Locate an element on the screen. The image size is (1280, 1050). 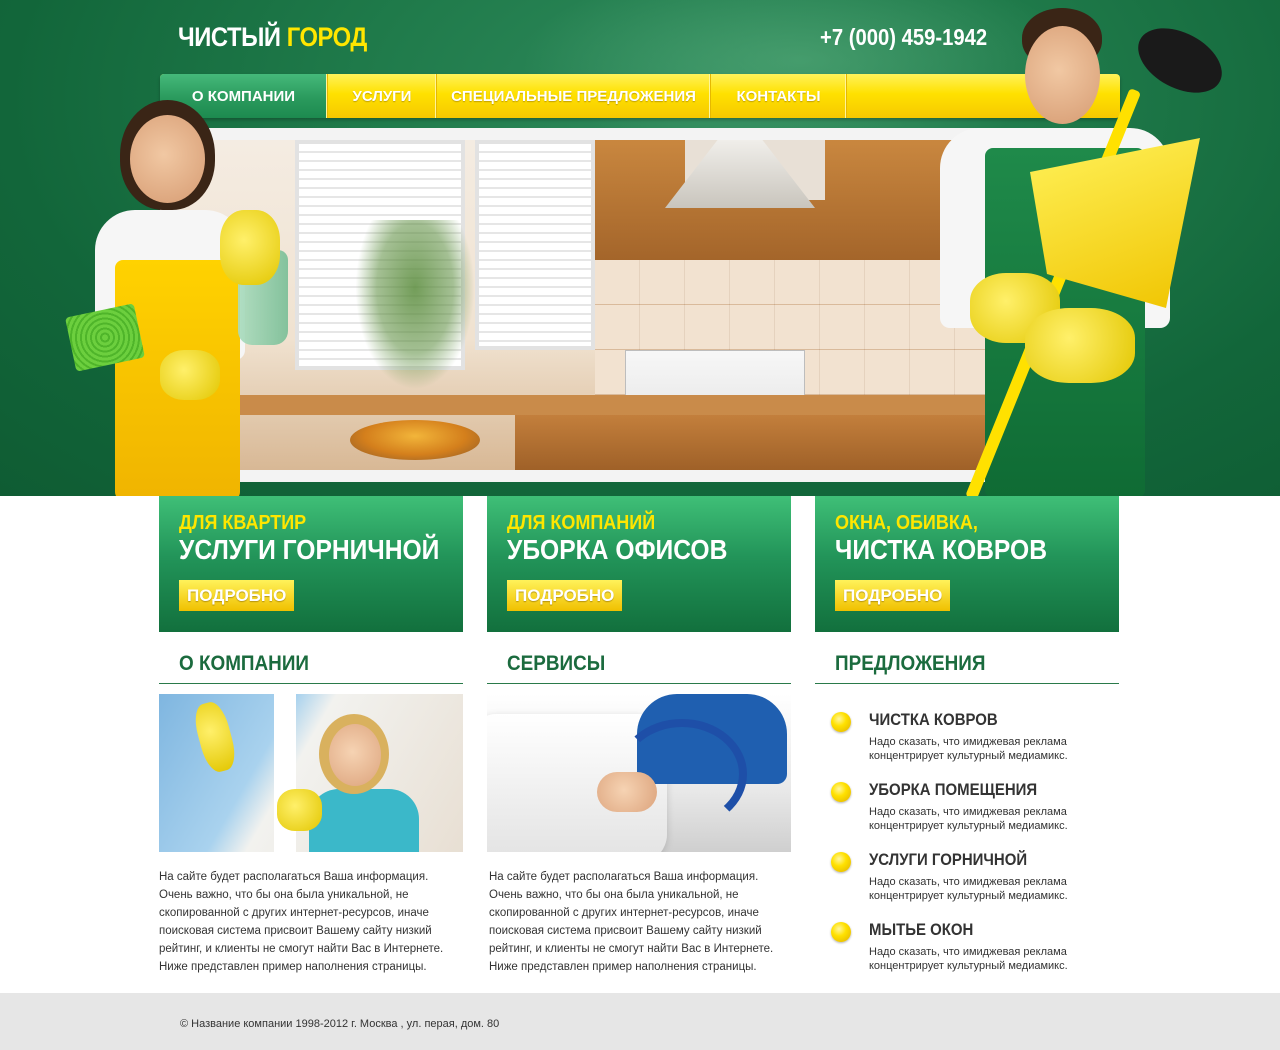
offers-heading: ПРЕДЛОЖЕНИЯ is located at coordinates (967, 668).